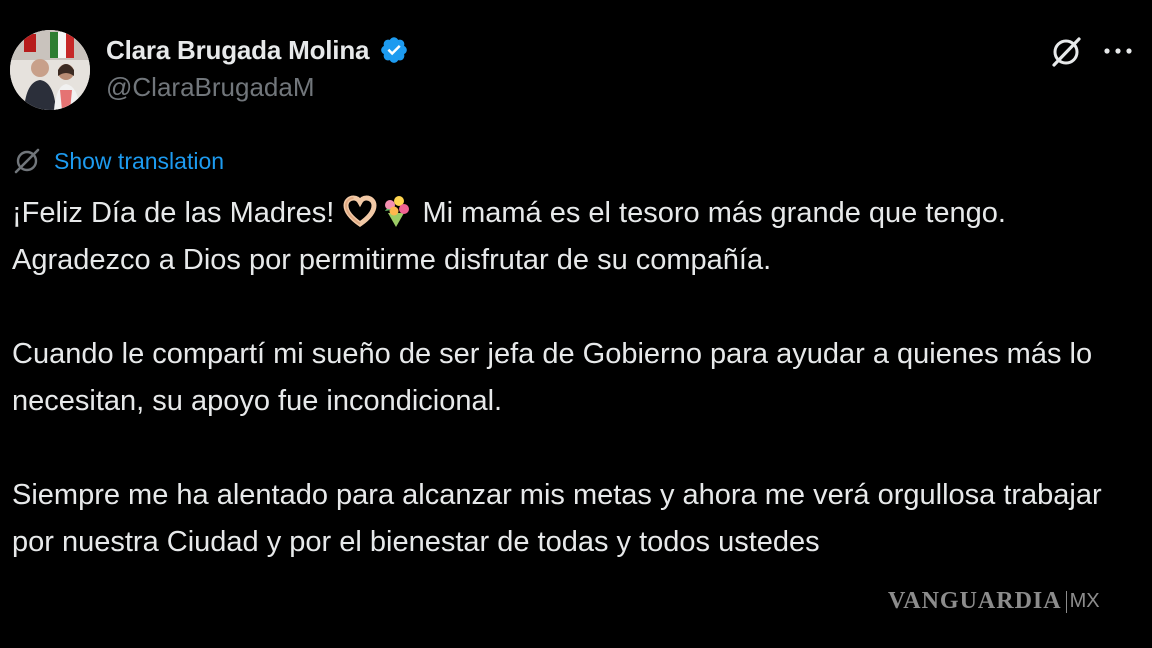  I want to click on verified-badge-icon, so click(394, 50).